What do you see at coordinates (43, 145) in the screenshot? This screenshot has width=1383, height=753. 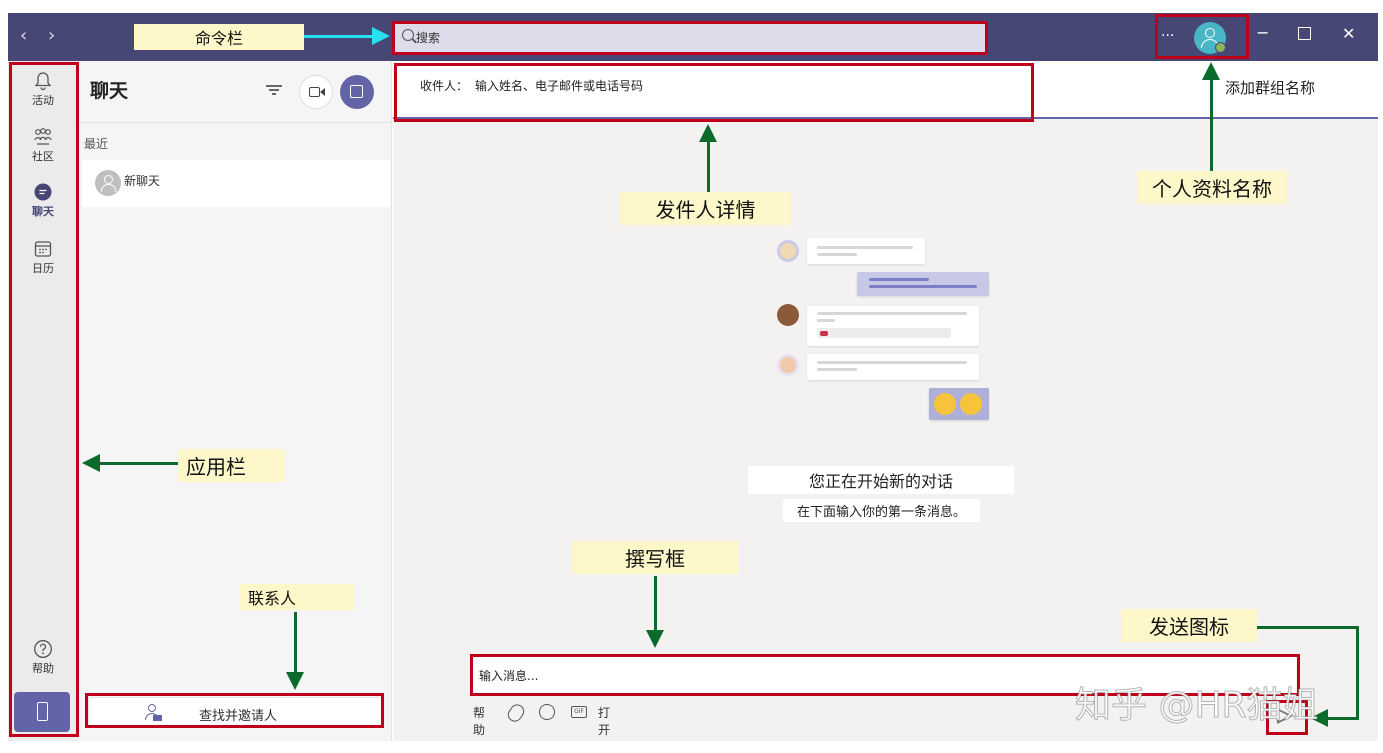 I see `appbar-item-community: 社区` at bounding box center [43, 145].